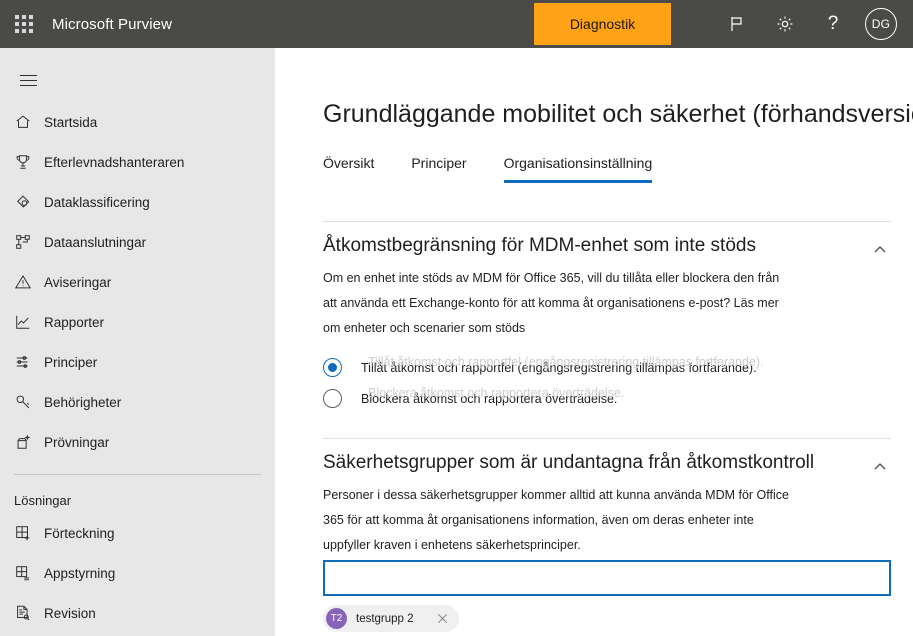 The width and height of the screenshot is (913, 636). I want to click on app-governance-icon, so click(29, 573).